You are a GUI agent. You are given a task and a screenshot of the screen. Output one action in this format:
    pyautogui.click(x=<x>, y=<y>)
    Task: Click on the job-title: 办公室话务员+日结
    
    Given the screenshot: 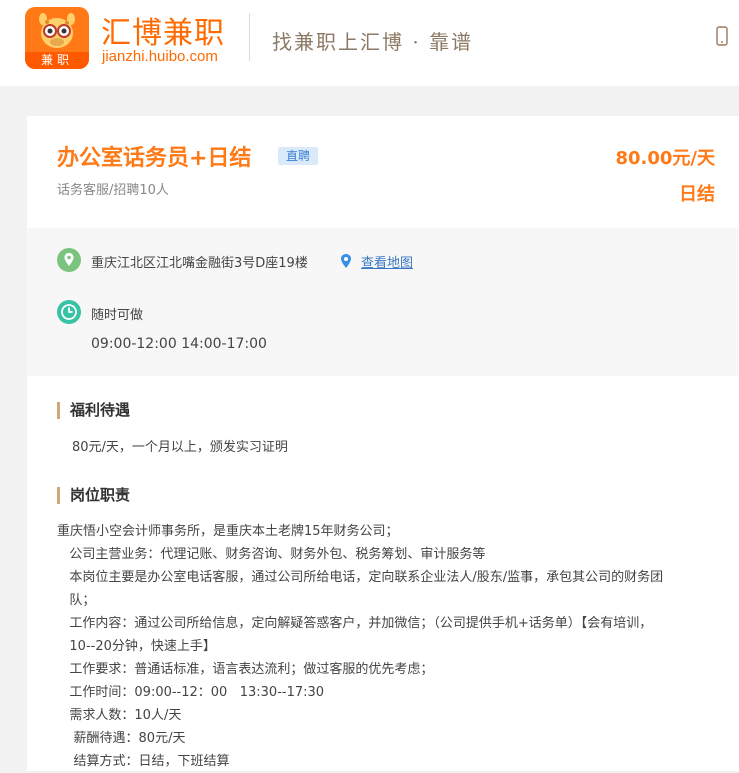 What is the action you would take?
    pyautogui.click(x=154, y=158)
    